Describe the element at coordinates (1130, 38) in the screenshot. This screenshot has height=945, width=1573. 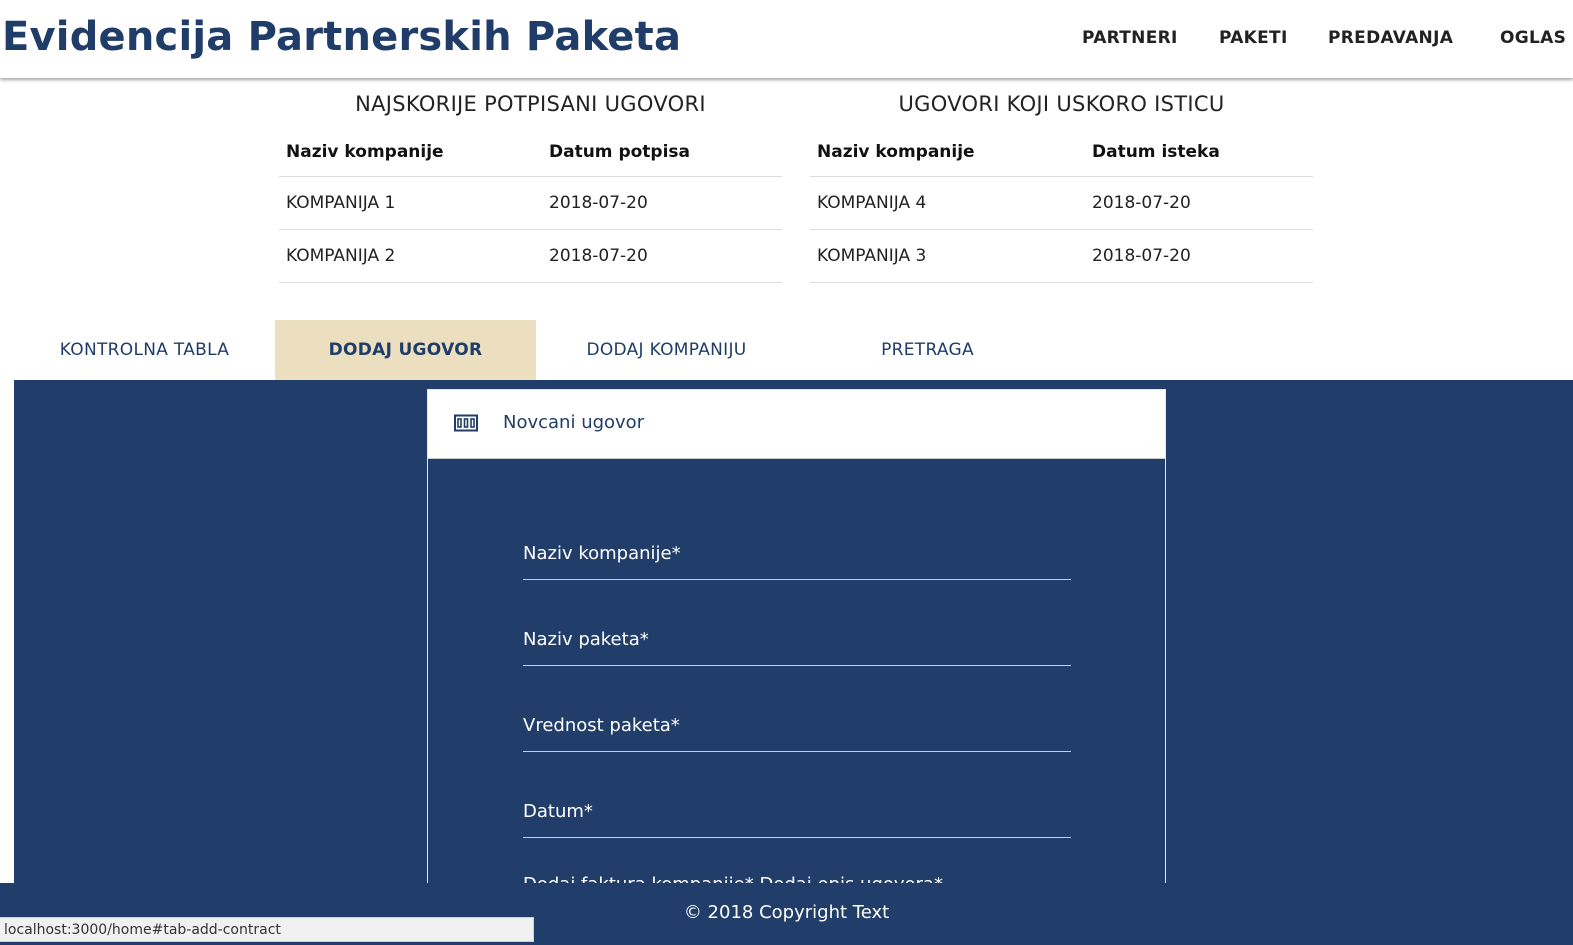
I see `nav-link-partneri: PARTNERI` at that location.